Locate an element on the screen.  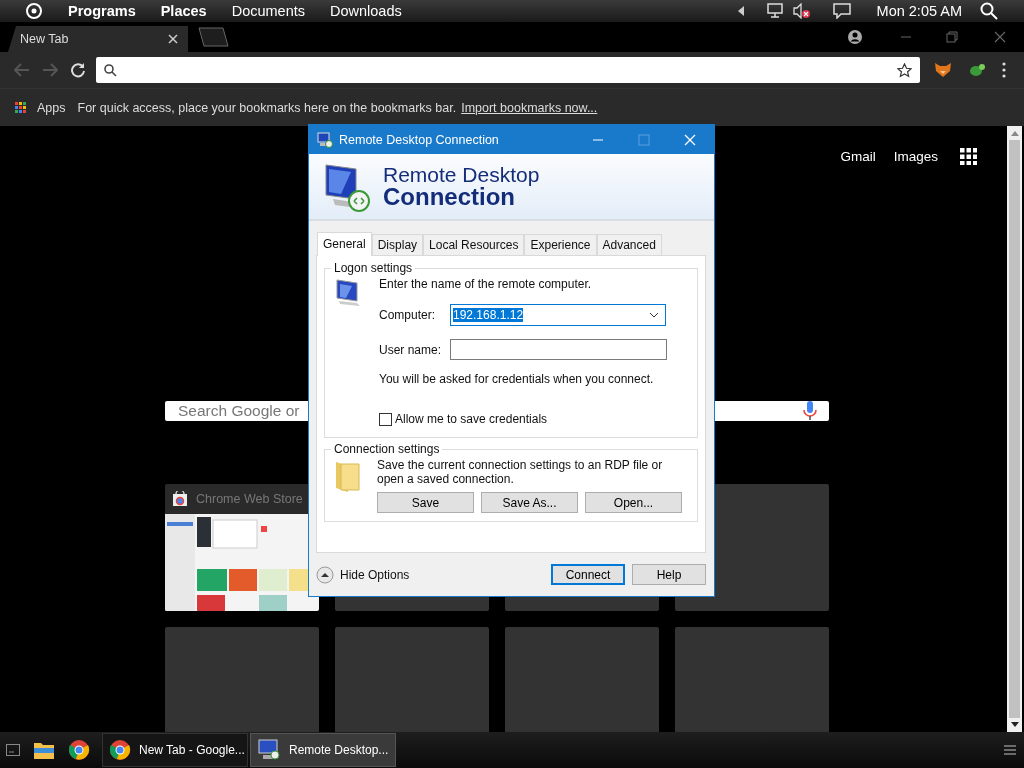
dialog-button: Save is located at coordinates (425, 502).